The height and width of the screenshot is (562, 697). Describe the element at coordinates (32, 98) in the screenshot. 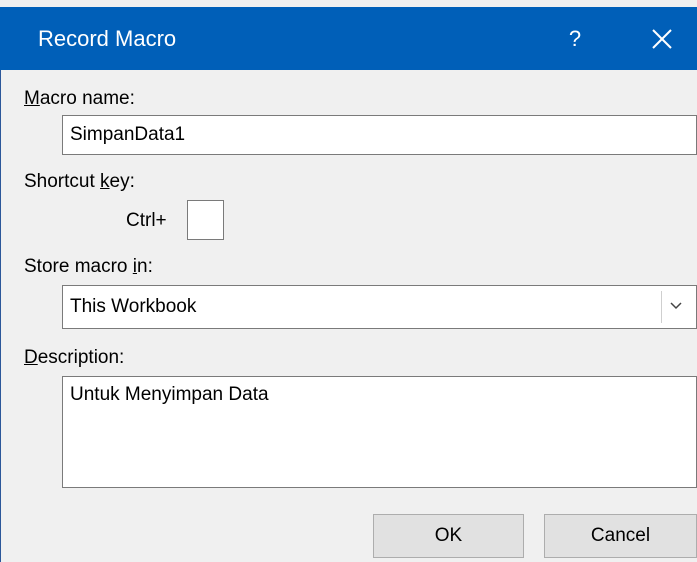

I see `macro-name-label-accel: M` at that location.